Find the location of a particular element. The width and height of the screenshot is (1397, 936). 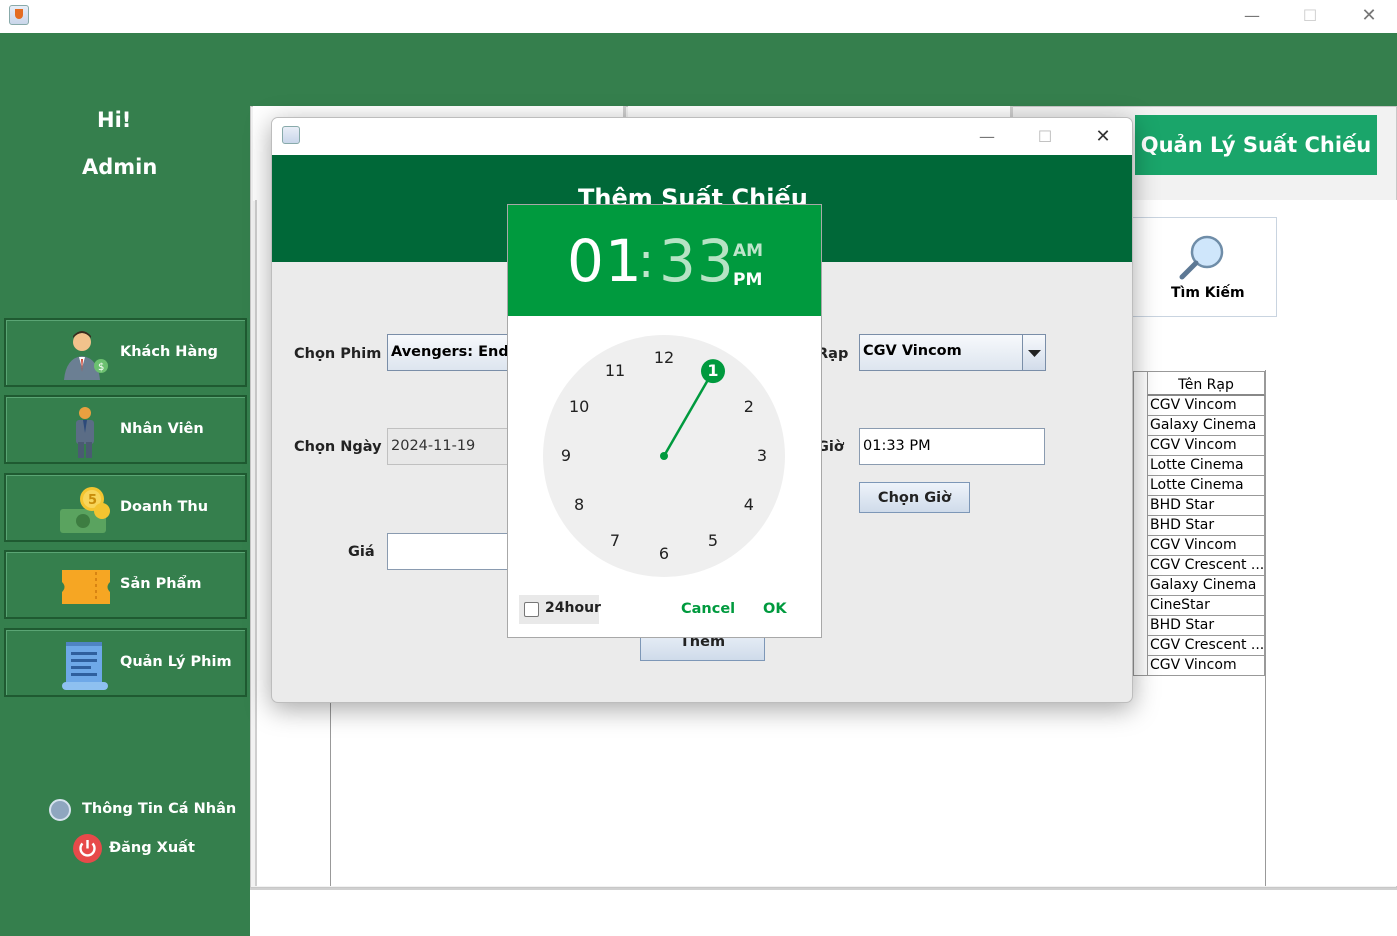

pm-toggle: PM is located at coordinates (747, 280).